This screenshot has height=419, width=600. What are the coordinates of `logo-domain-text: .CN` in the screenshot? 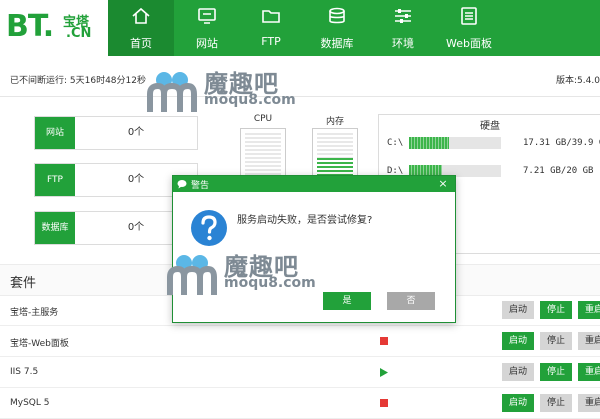 It's located at (79, 33).